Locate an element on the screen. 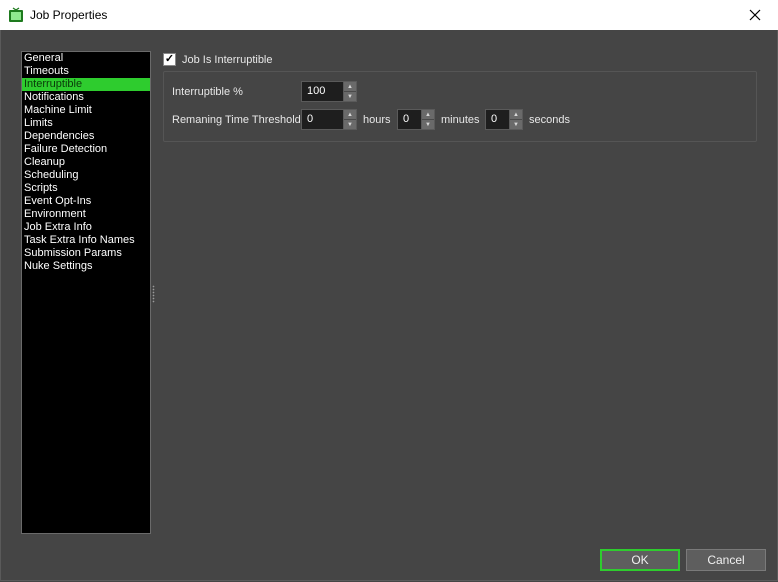 This screenshot has width=778, height=582. interruptible-percent-spinbox: 100 ▲ ▼ is located at coordinates (329, 91).